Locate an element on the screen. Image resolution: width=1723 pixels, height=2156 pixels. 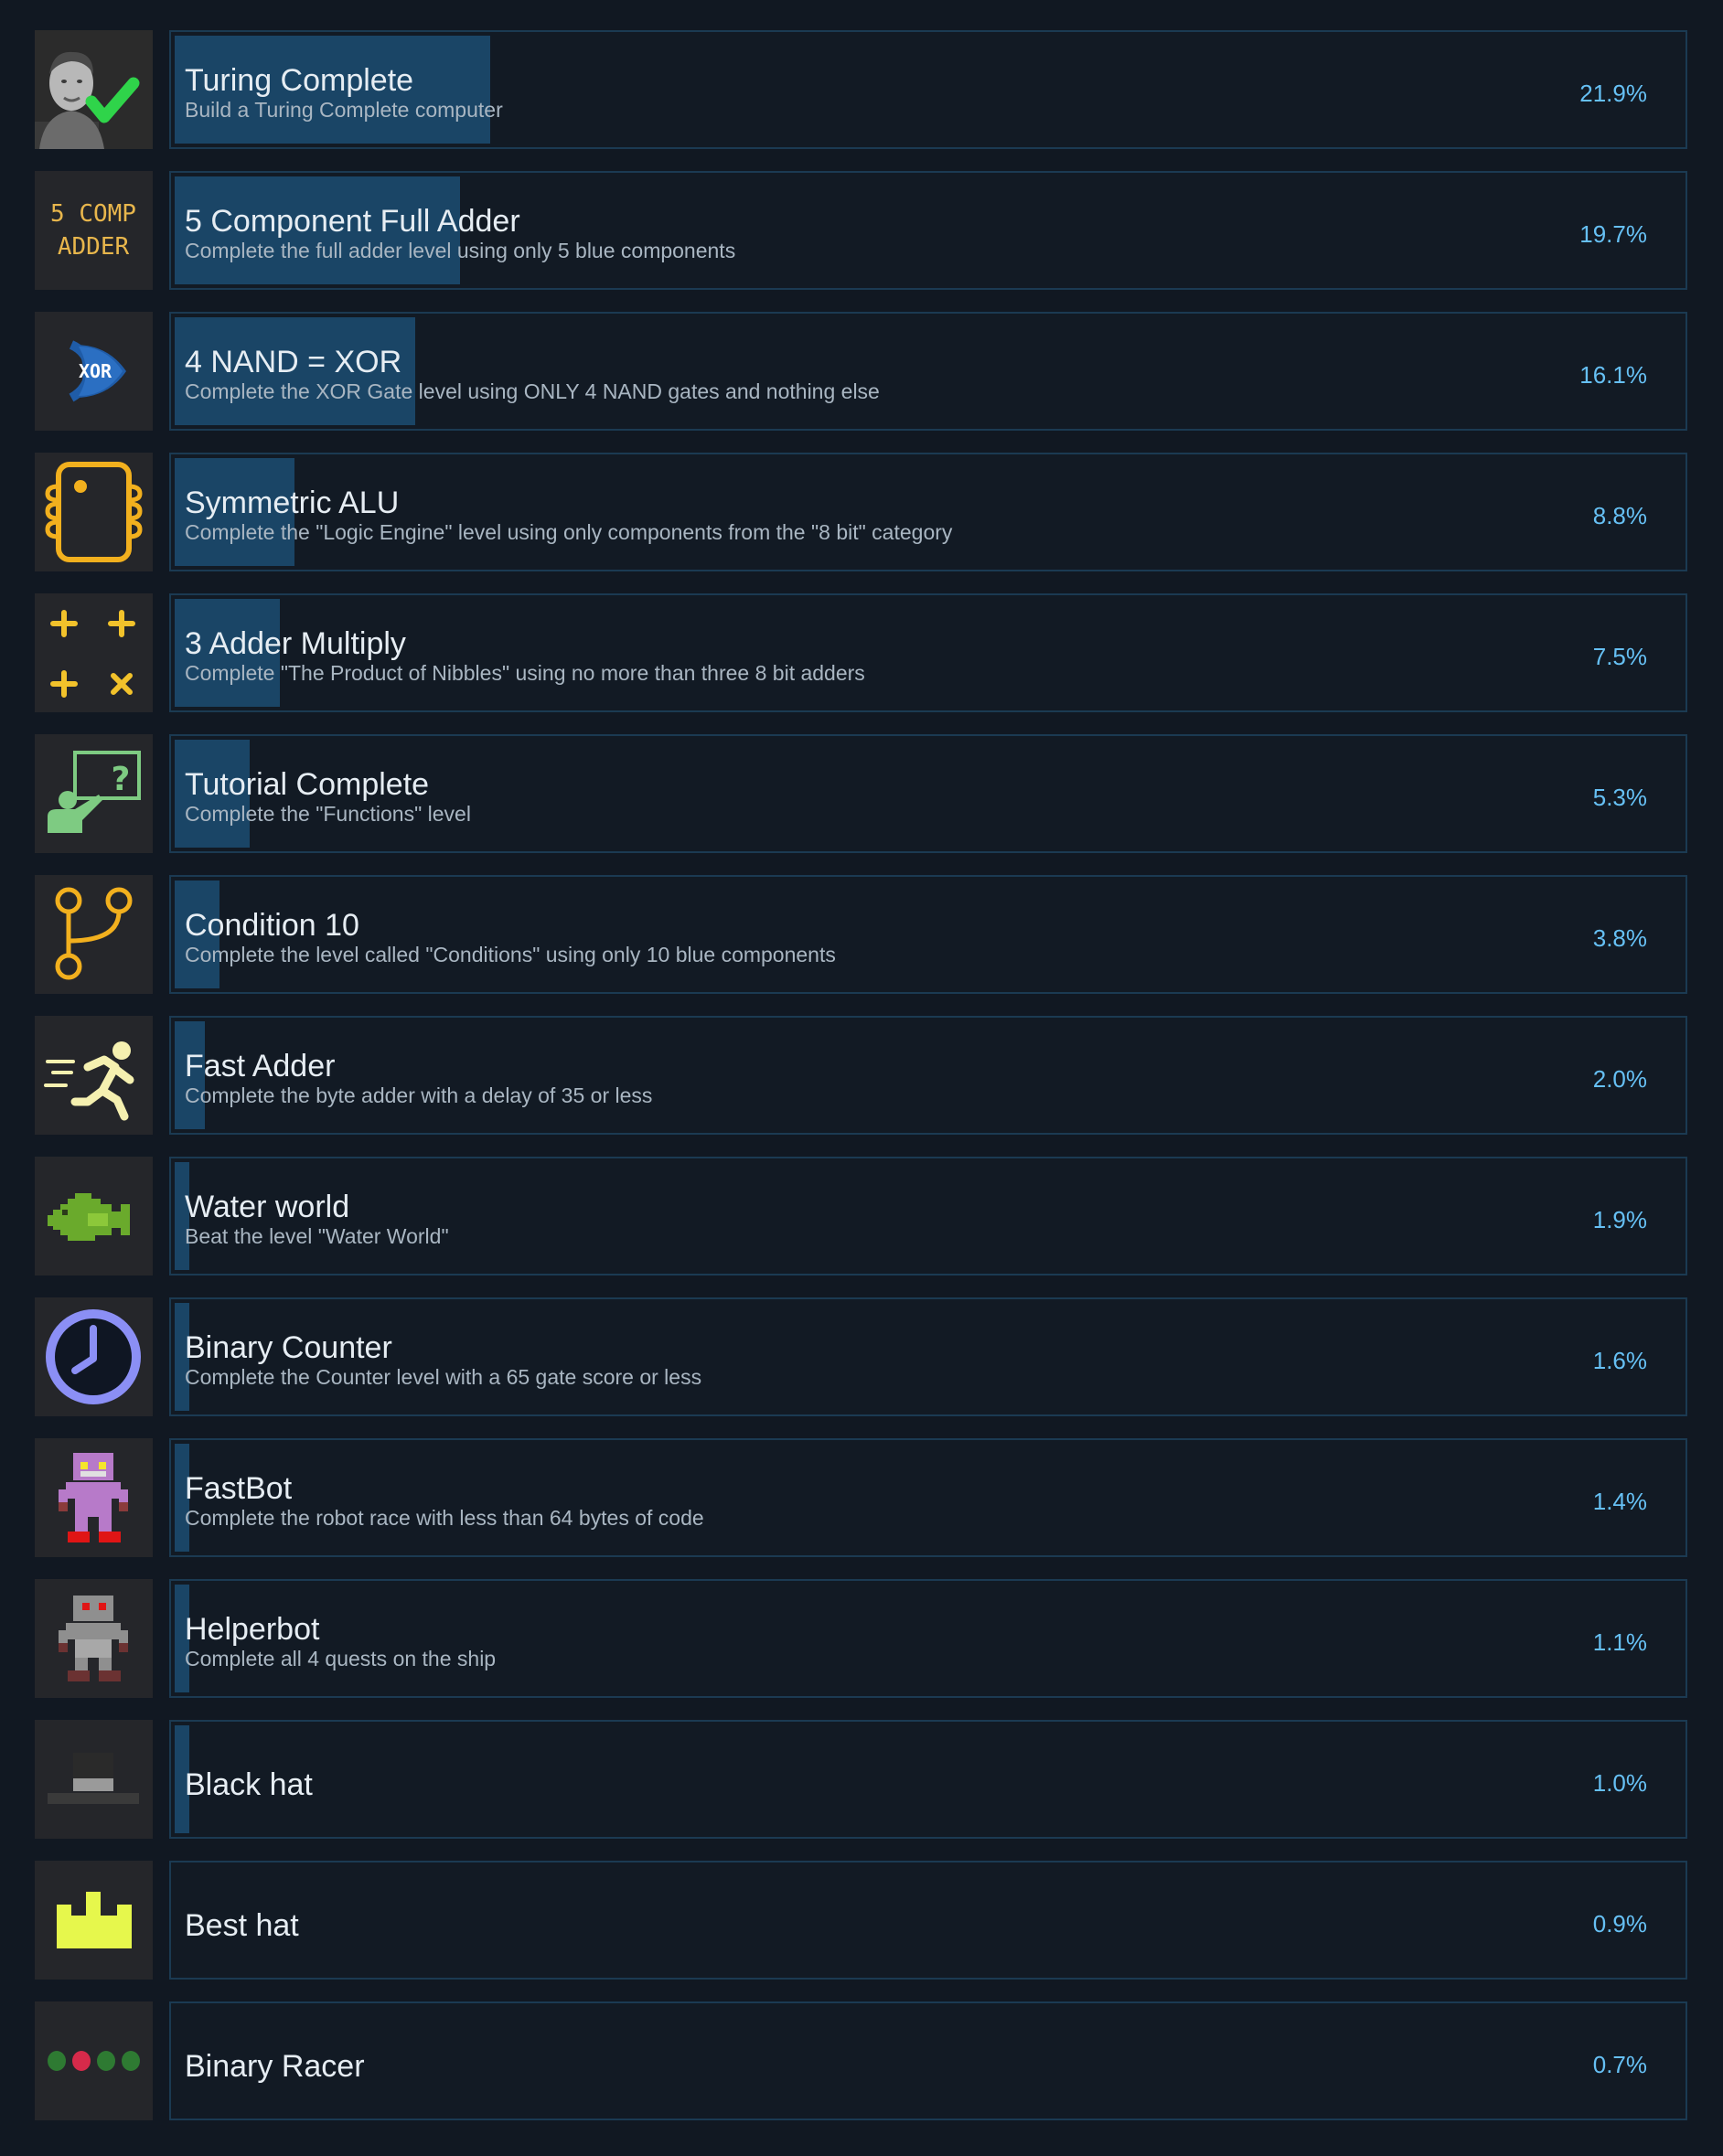
achievement-percent: 0.9% is located at coordinates (1619, 1923).